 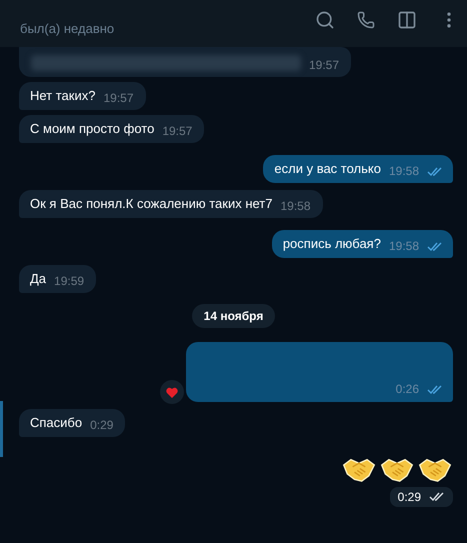 What do you see at coordinates (38, 279) in the screenshot?
I see `message-text: Да` at bounding box center [38, 279].